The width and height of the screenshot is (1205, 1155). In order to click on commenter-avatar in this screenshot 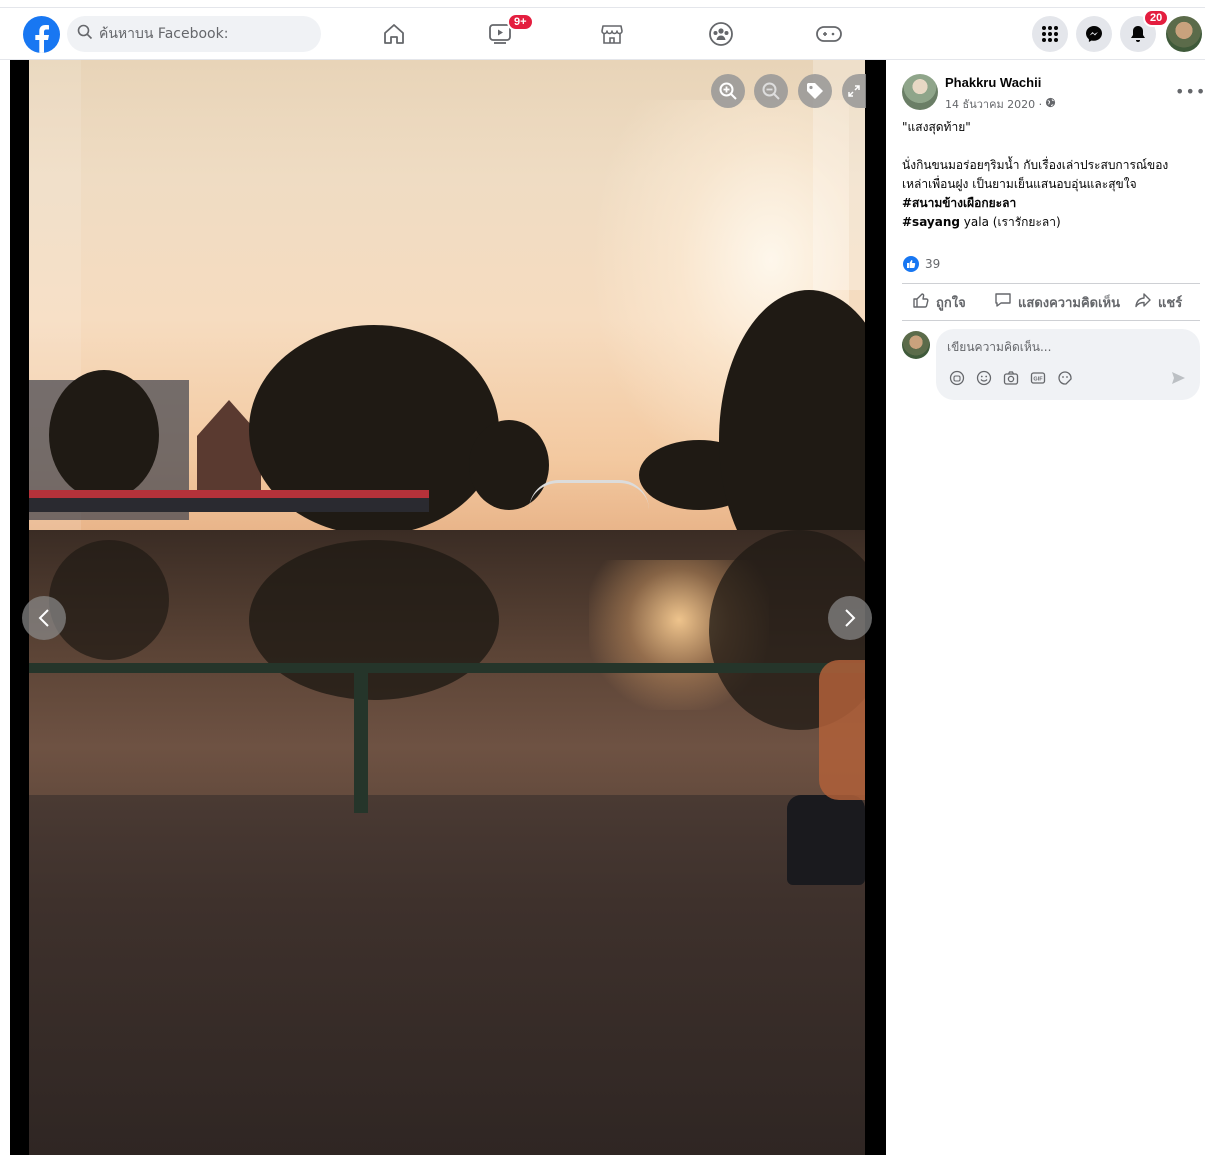, I will do `click(916, 345)`.